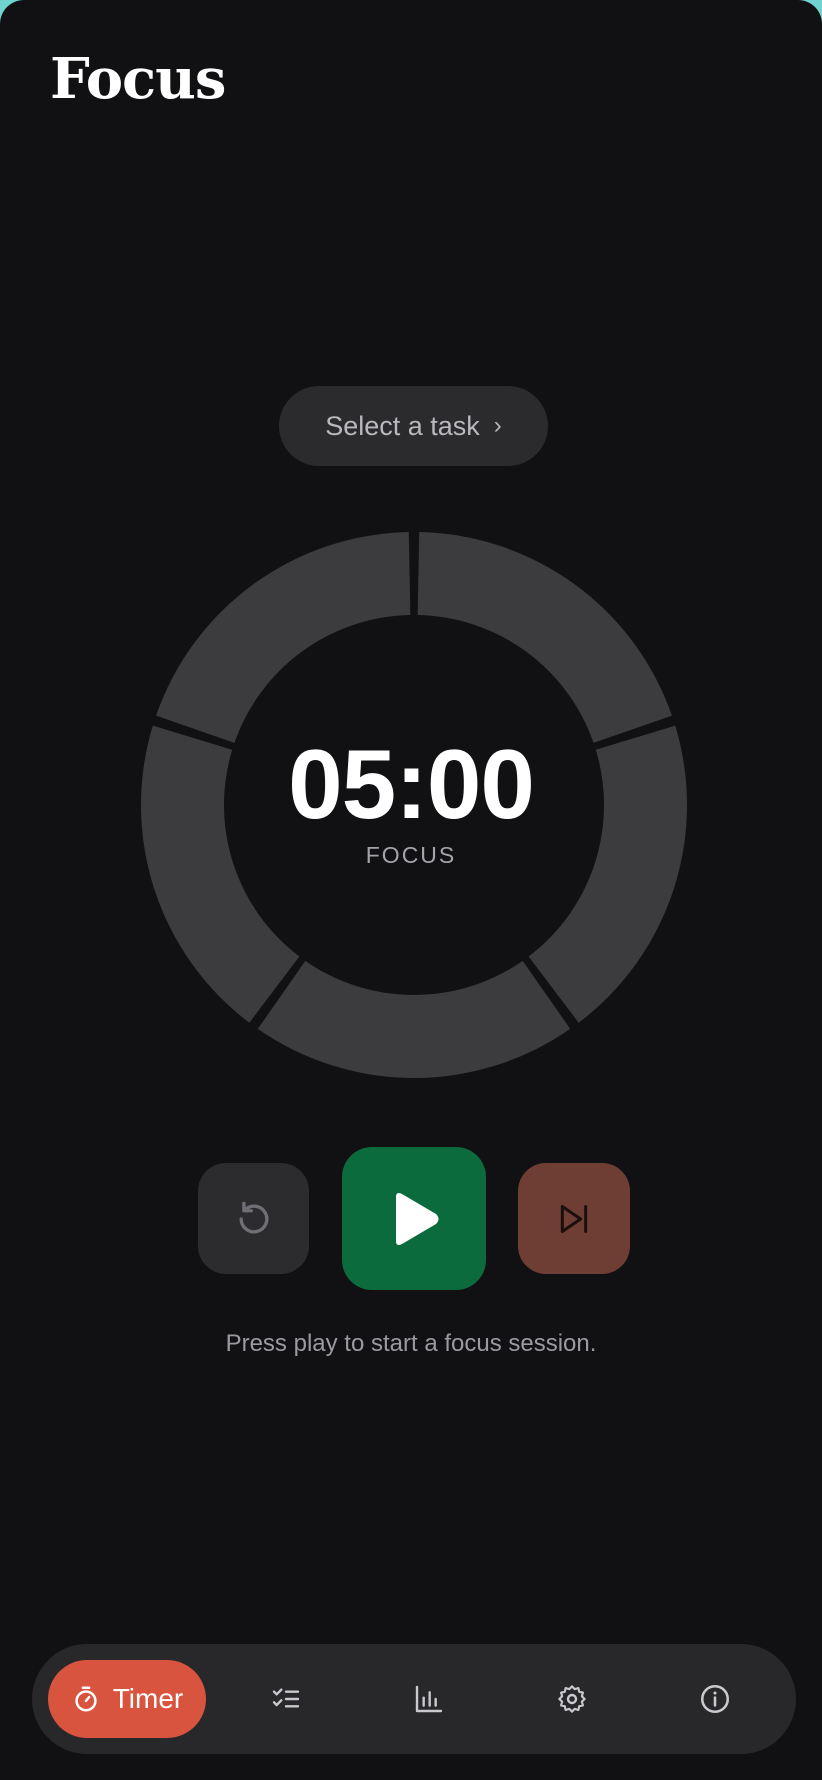 Image resolution: width=822 pixels, height=1780 pixels. I want to click on nav-item-settings, so click(572, 1699).